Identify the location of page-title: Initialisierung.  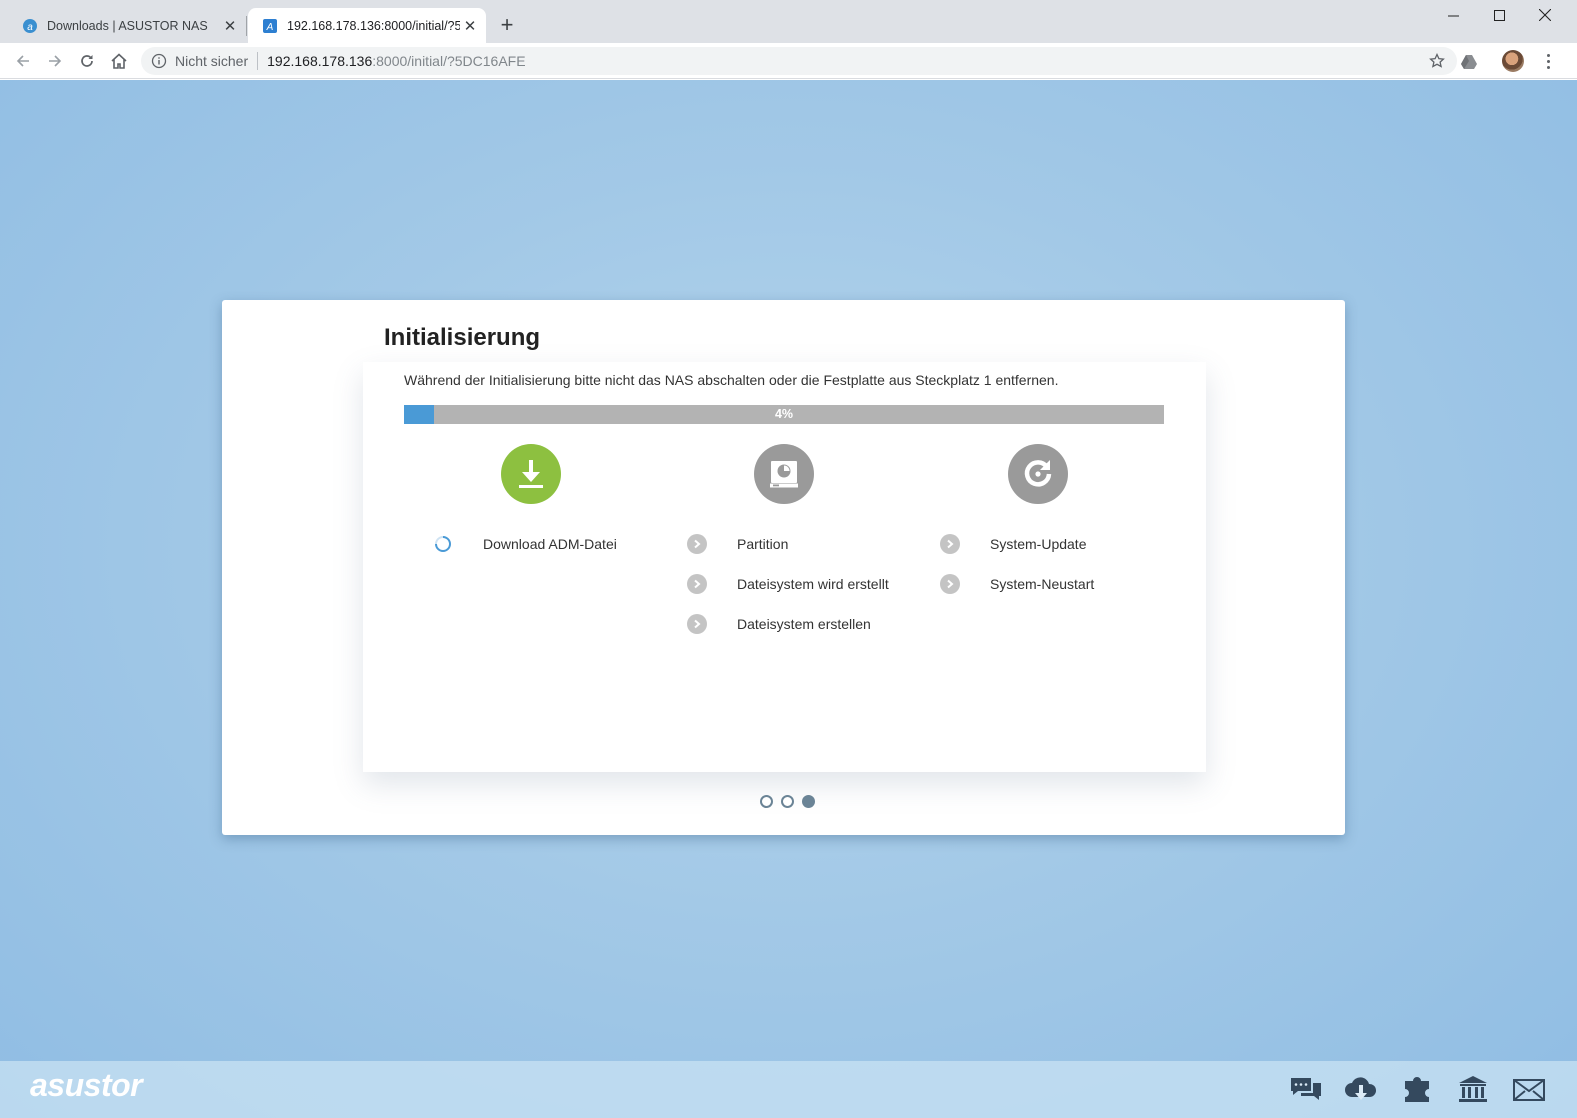
(462, 337).